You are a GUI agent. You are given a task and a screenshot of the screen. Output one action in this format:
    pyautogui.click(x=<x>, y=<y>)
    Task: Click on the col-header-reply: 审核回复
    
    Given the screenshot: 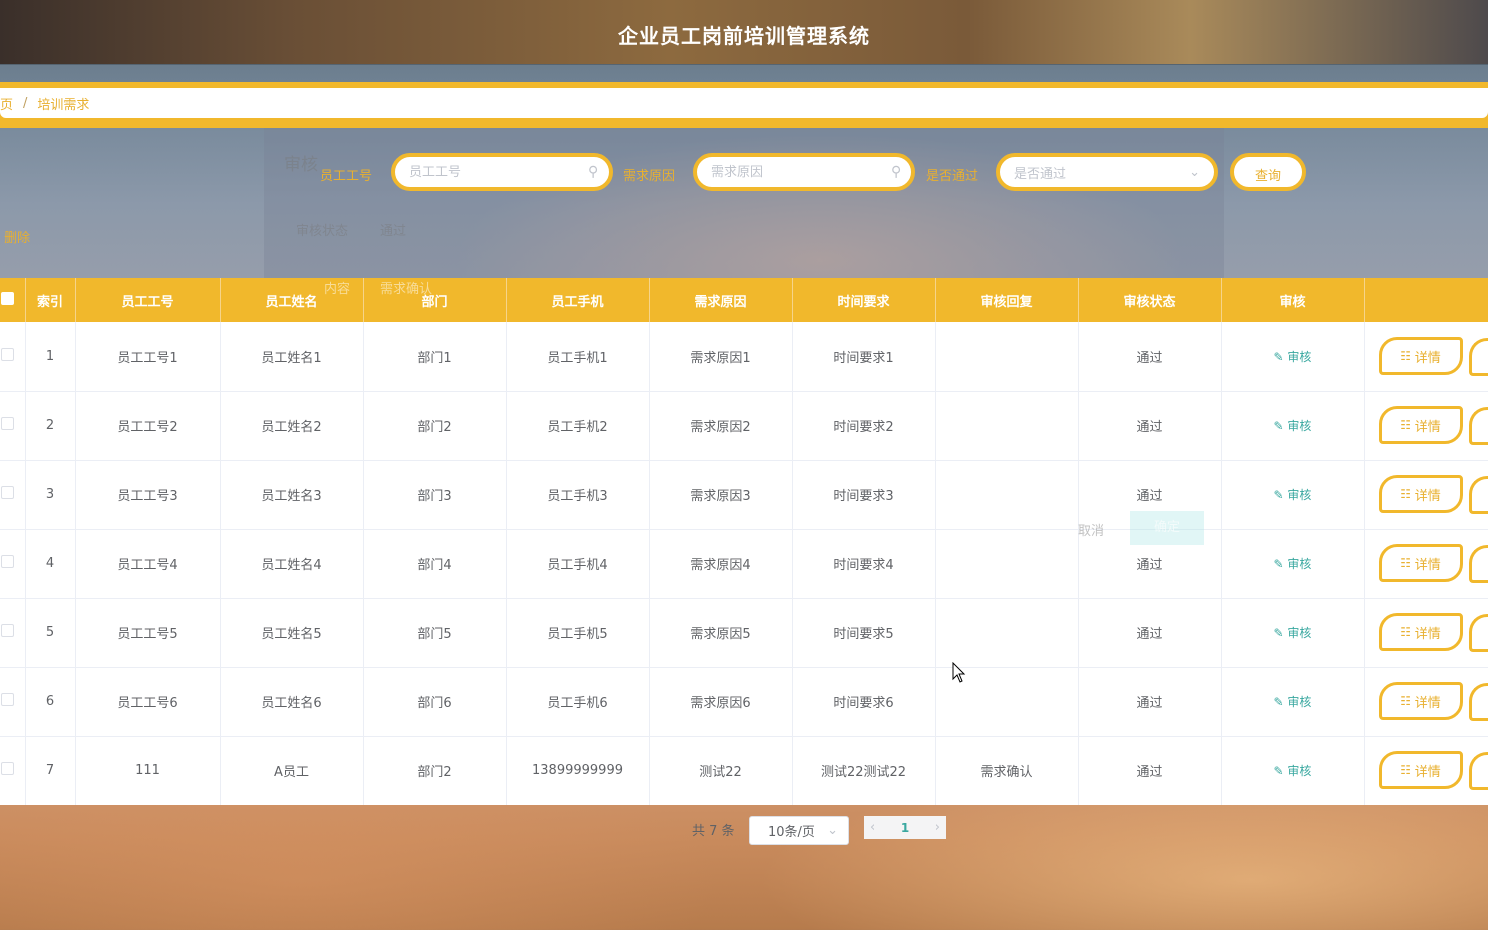 What is the action you would take?
    pyautogui.click(x=1007, y=300)
    